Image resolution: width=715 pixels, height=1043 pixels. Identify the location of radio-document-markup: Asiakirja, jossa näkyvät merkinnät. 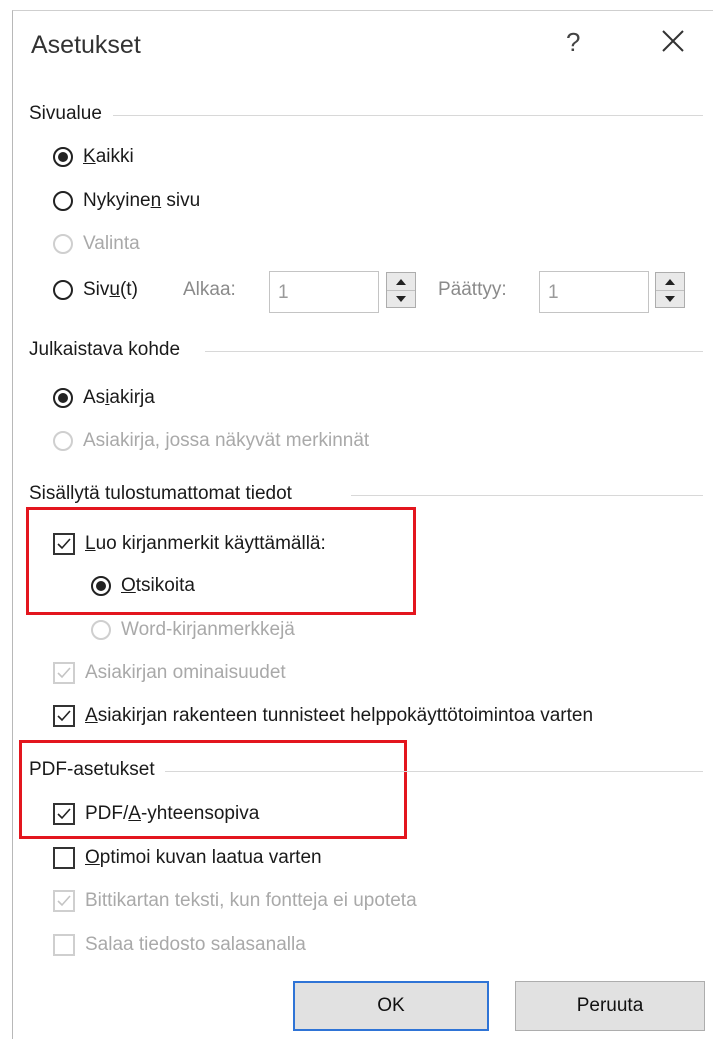
(211, 441).